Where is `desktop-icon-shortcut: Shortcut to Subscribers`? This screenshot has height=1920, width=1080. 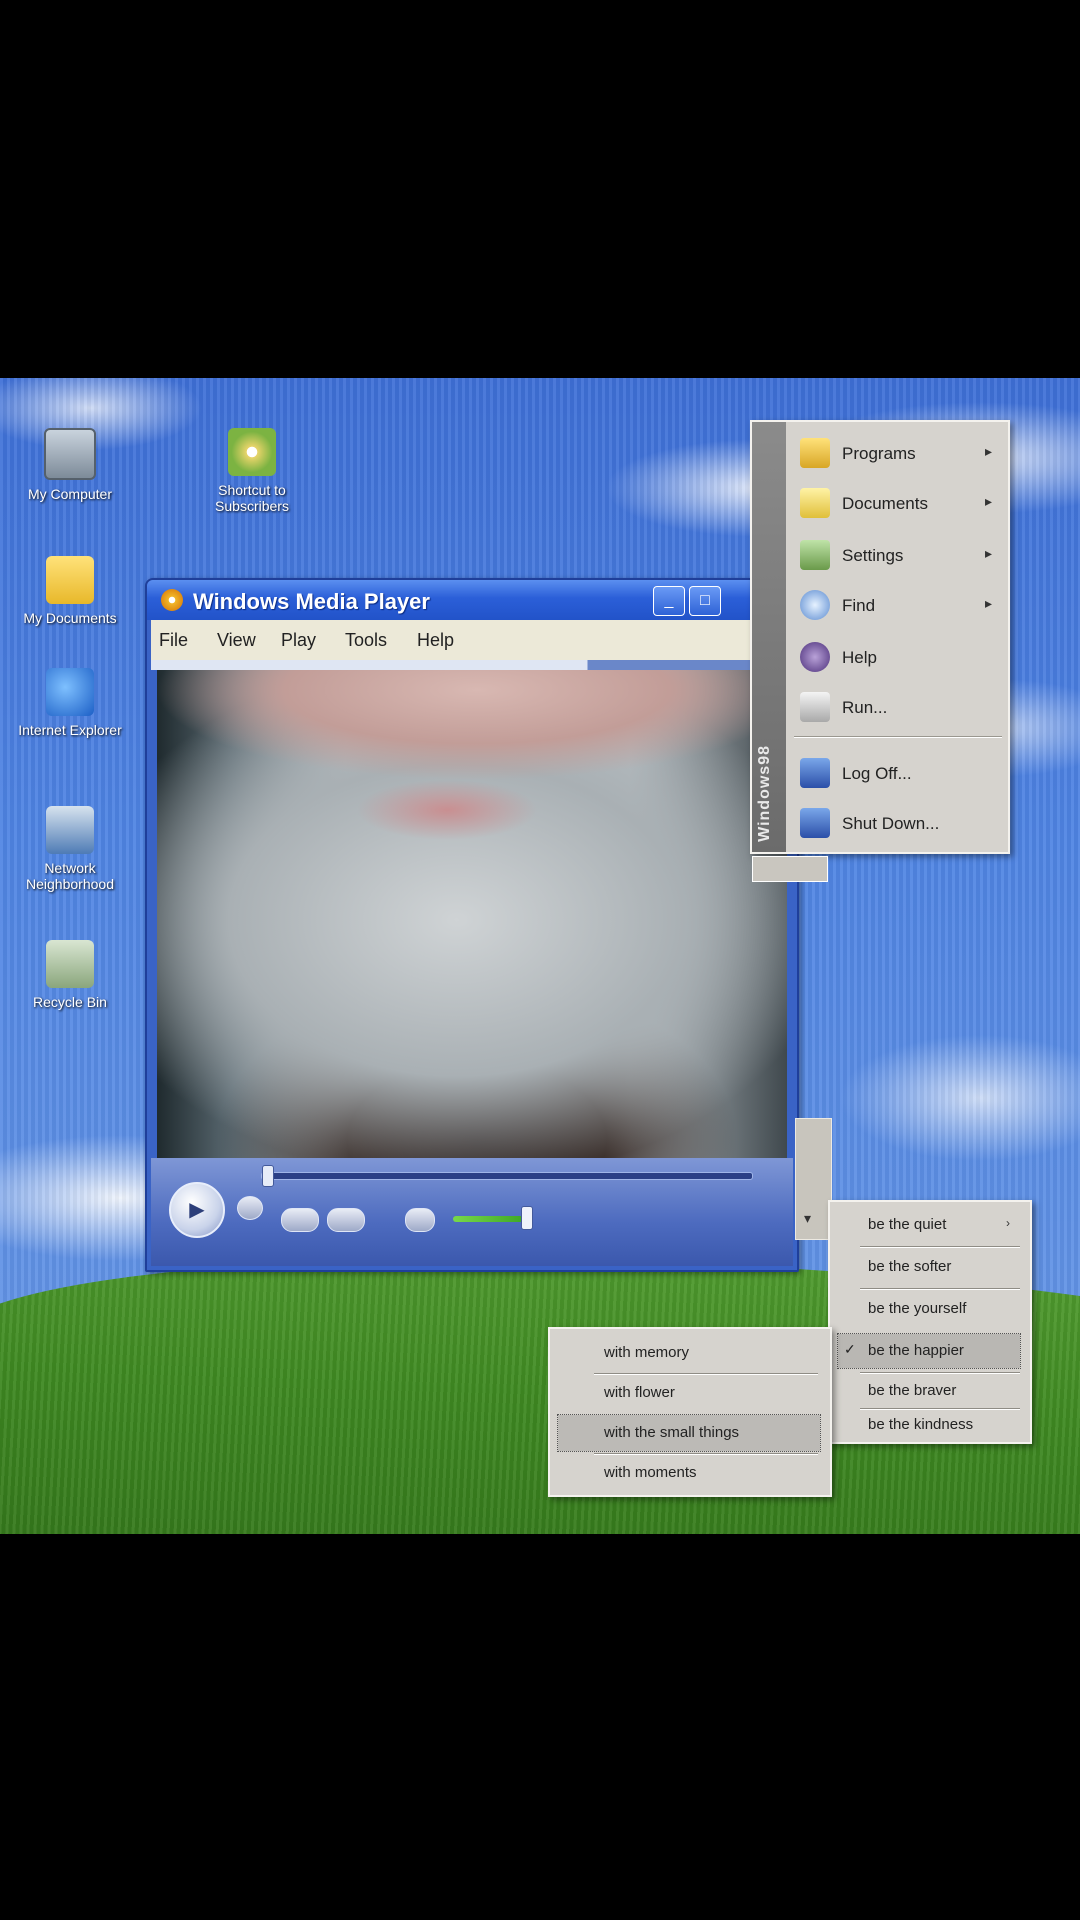 desktop-icon-shortcut: Shortcut to Subscribers is located at coordinates (252, 471).